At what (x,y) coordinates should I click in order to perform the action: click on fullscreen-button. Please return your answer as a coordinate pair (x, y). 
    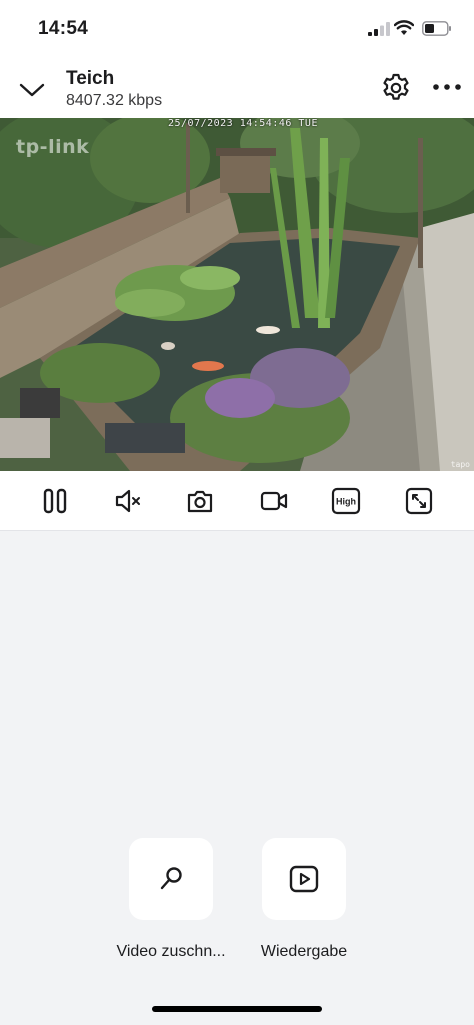
    Looking at the image, I should click on (419, 501).